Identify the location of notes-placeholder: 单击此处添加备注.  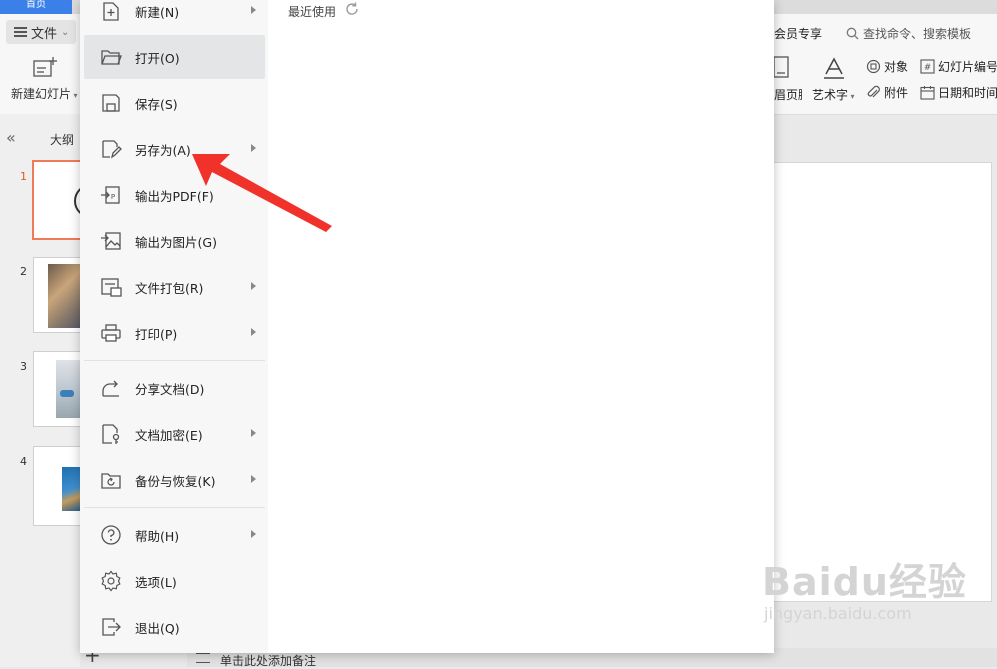
(268, 660).